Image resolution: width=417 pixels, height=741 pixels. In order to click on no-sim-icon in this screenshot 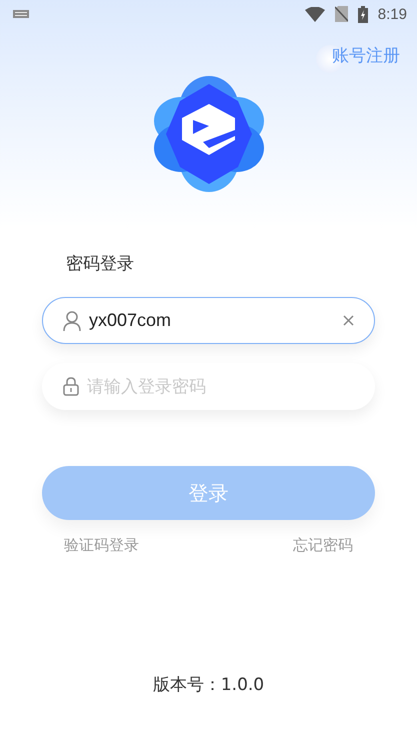, I will do `click(341, 14)`.